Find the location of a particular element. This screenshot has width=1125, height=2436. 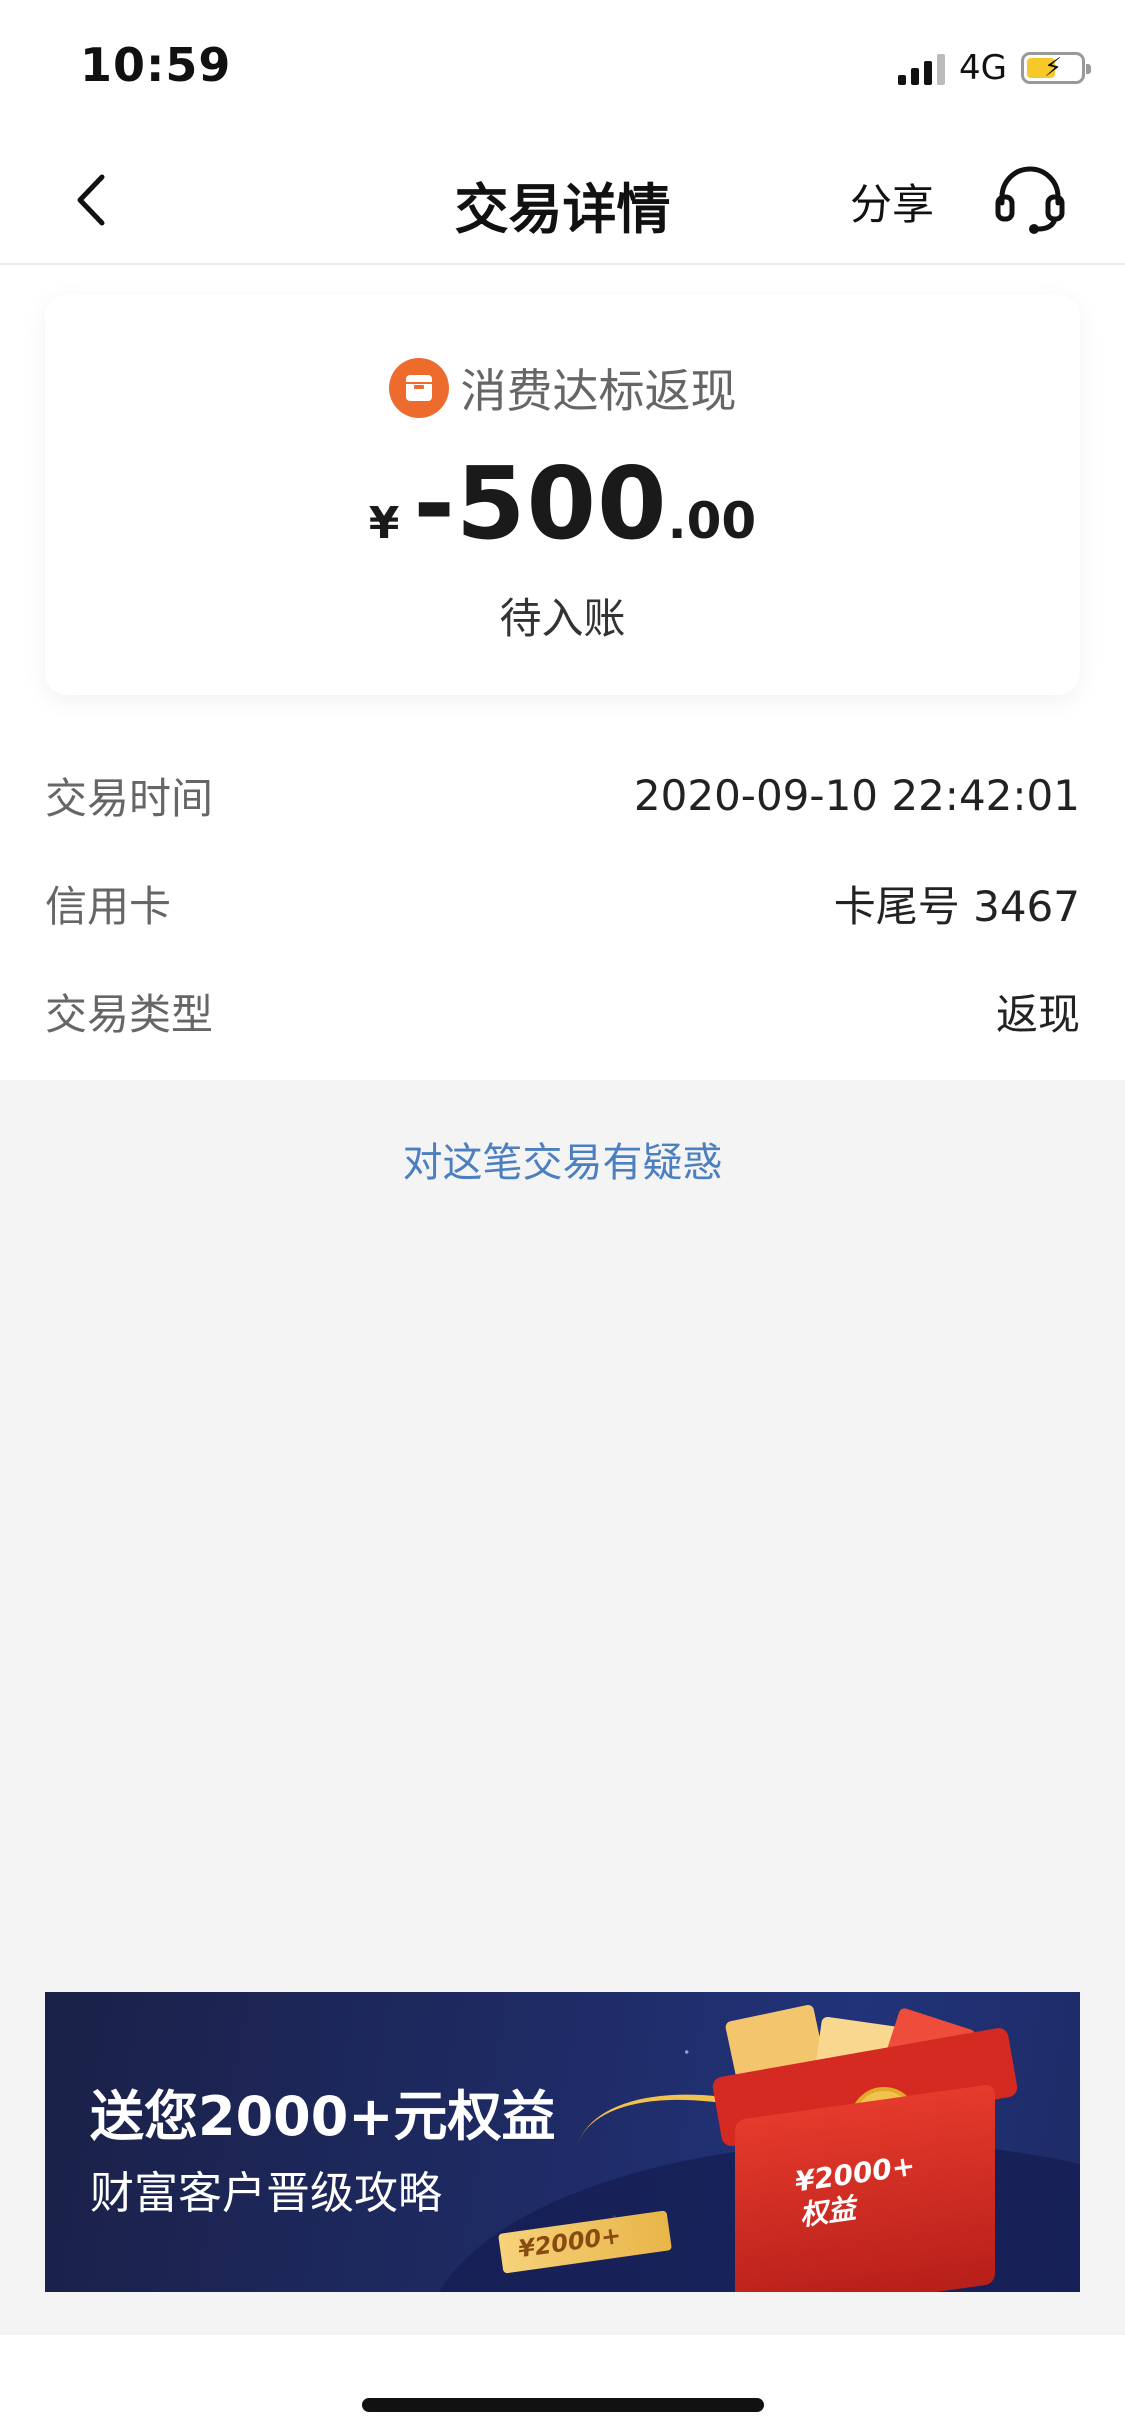

network-label: 4G is located at coordinates (983, 68).